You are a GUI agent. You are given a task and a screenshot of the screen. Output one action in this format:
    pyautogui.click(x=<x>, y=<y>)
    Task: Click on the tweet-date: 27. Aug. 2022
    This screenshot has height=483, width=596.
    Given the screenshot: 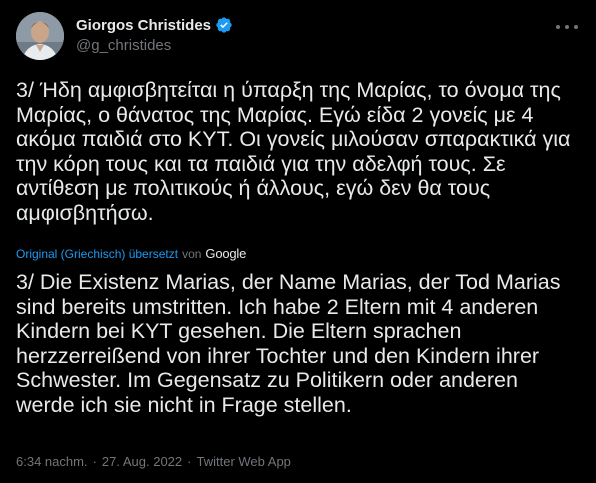 What is the action you would take?
    pyautogui.click(x=142, y=461)
    